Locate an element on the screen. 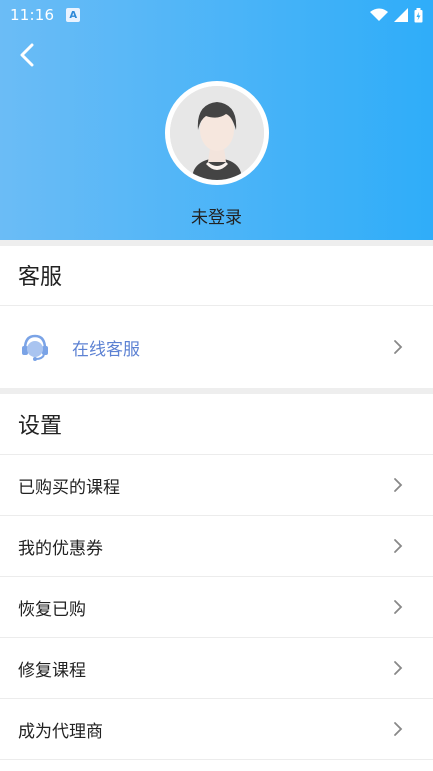 The height and width of the screenshot is (771, 433). bottom-divider is located at coordinates (216, 759).